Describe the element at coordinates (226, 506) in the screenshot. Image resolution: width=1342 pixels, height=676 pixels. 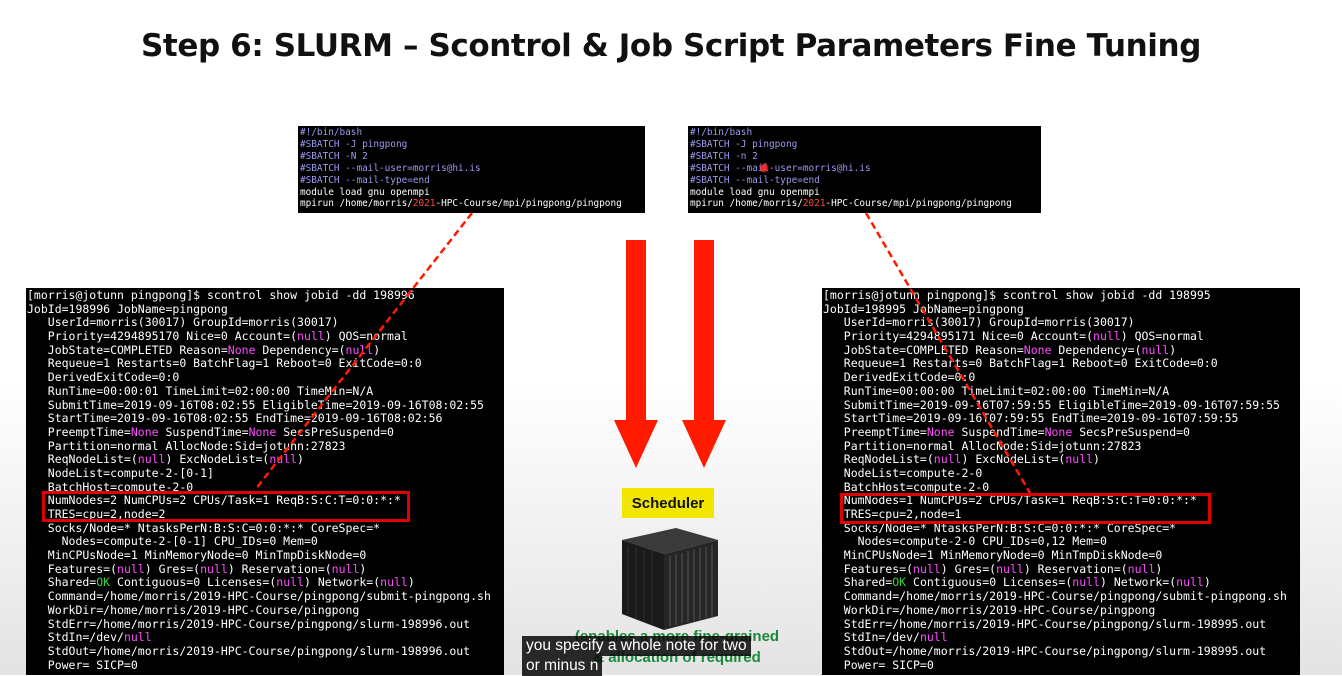
I see `highlight-box-left` at that location.